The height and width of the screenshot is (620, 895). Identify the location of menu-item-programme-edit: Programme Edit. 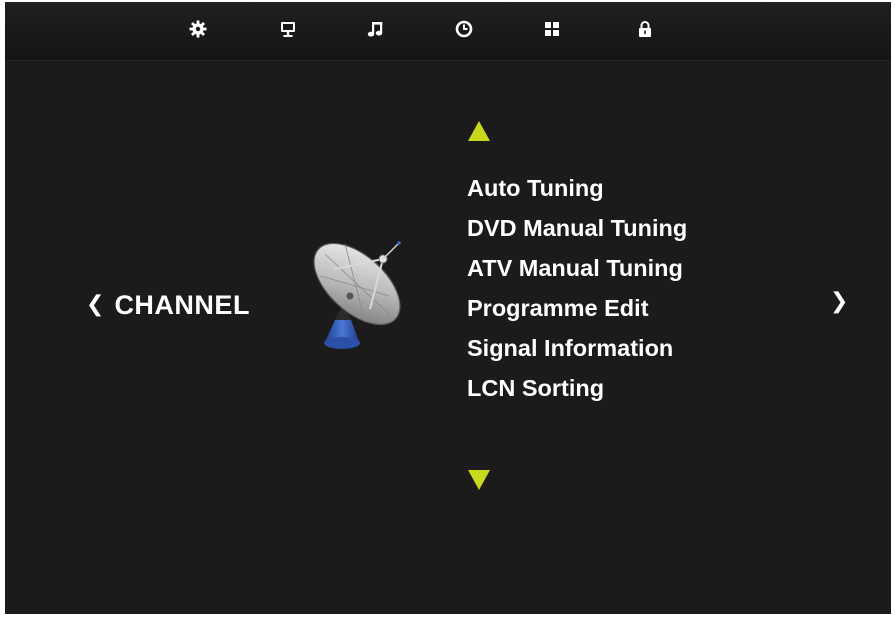
(577, 308).